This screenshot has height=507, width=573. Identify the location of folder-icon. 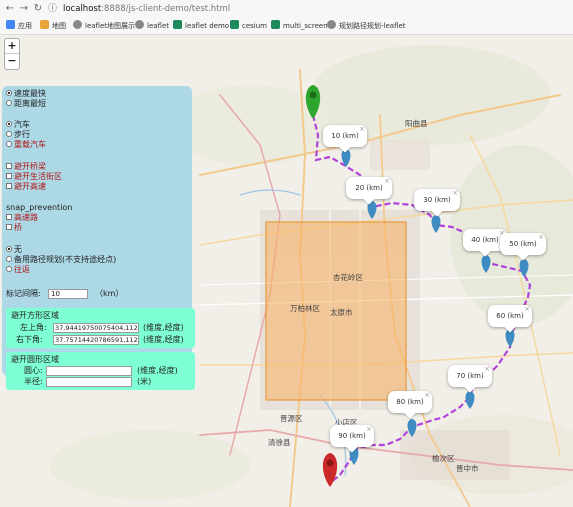
(44, 24).